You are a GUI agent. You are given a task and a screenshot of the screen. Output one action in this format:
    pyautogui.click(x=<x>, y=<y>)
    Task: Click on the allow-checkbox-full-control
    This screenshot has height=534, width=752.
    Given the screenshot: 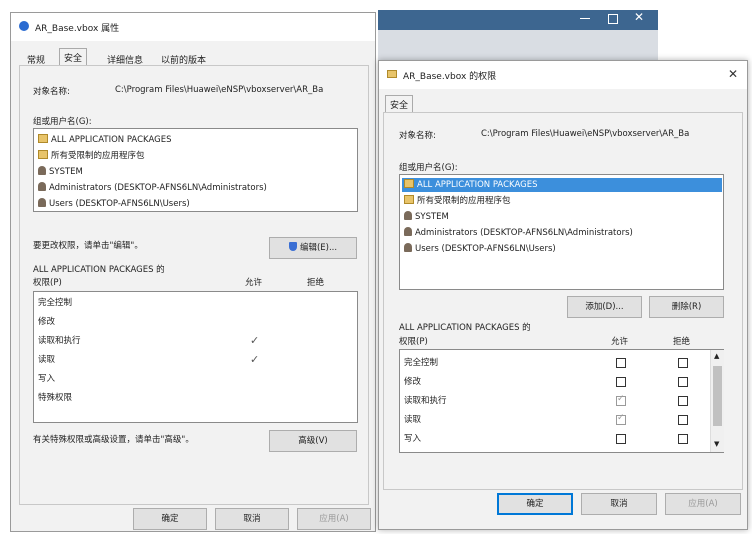 What is the action you would take?
    pyautogui.click(x=621, y=363)
    